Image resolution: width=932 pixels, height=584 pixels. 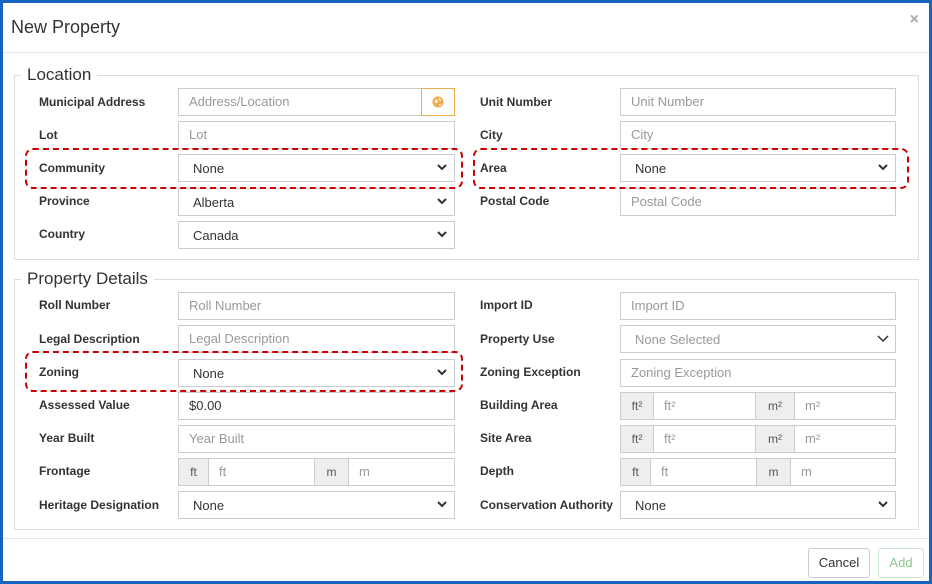 What do you see at coordinates (637, 406) in the screenshot?
I see `building-area-ft2-addon: ft²` at bounding box center [637, 406].